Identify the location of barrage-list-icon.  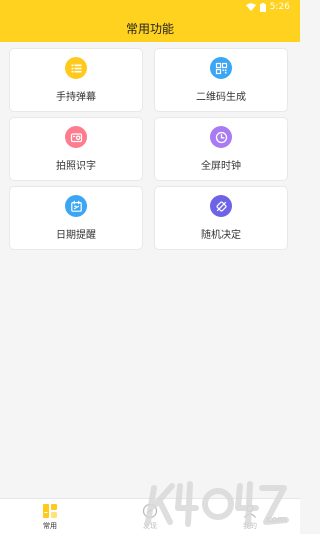
(76, 68).